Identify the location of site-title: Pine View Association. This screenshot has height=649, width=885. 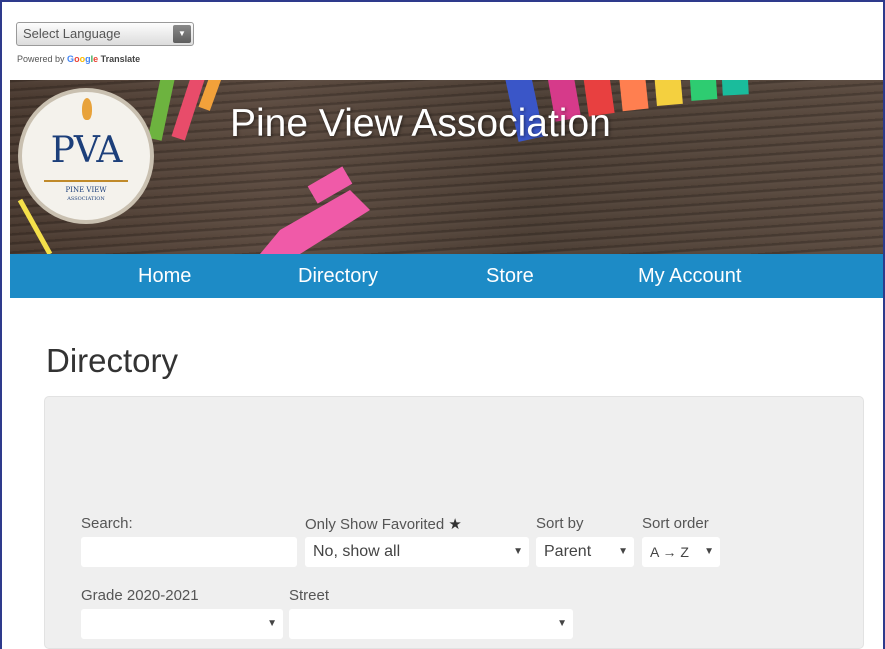
(420, 123).